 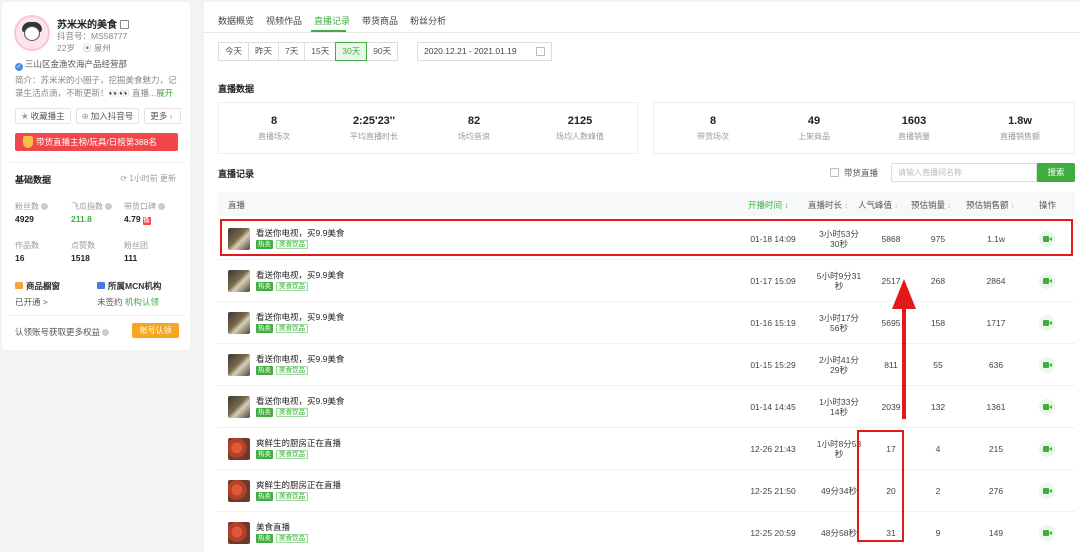 I want to click on col-operation: 操作, so click(x=1048, y=205).